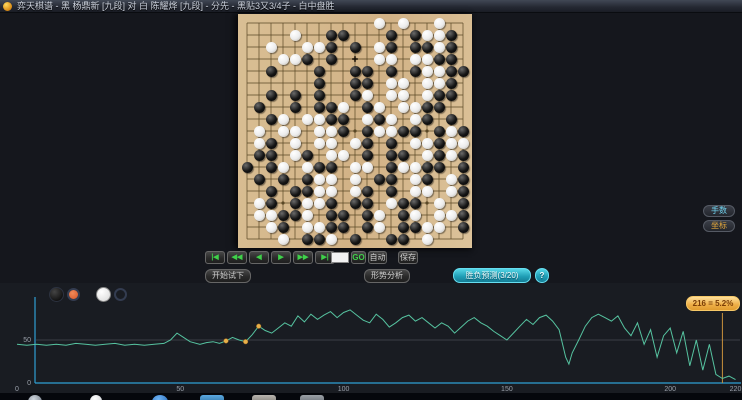 This screenshot has width=742, height=400. I want to click on forward-button: ▶, so click(281, 257).